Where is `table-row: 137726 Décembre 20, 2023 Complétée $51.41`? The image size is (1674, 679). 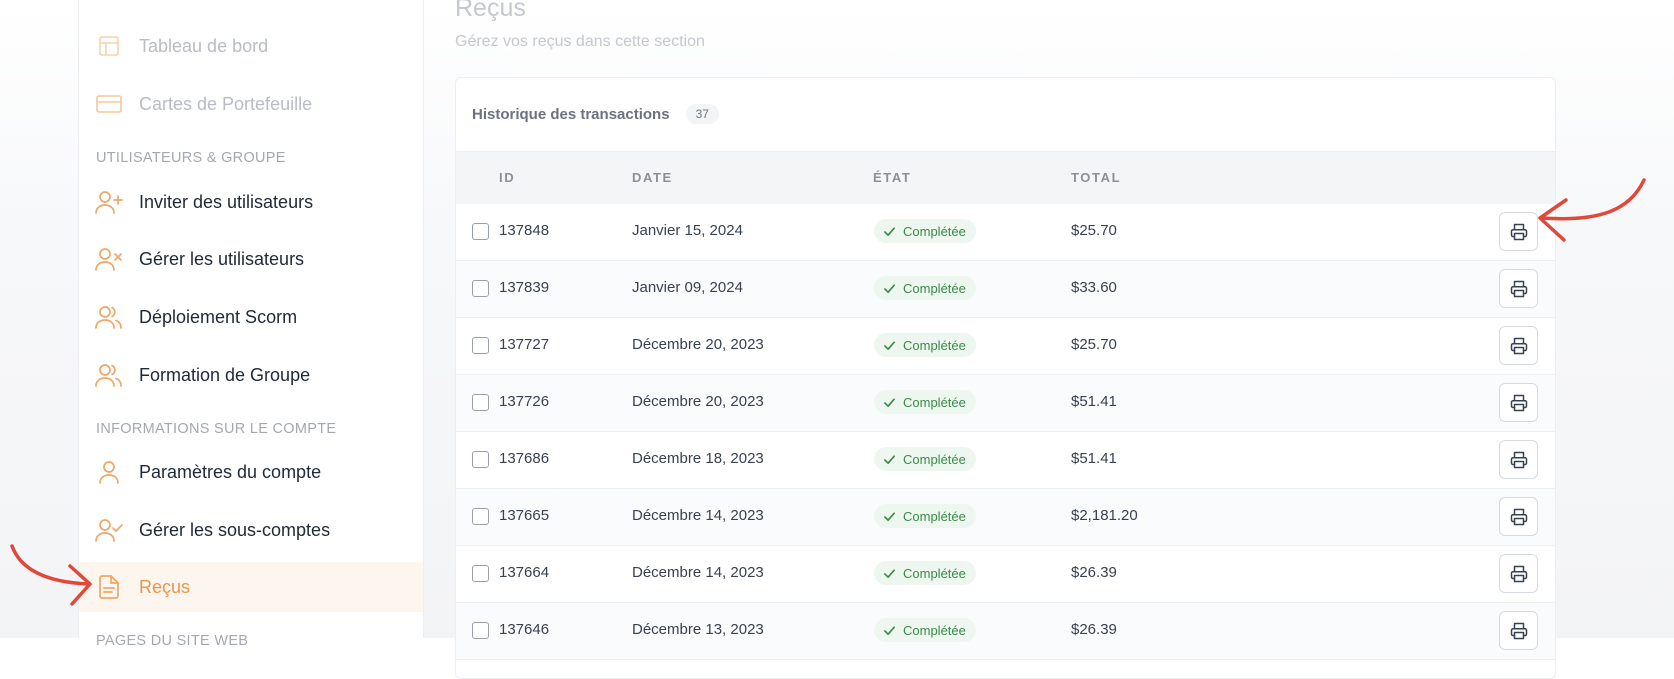
table-row: 137726 Décembre 20, 2023 Complétée $51.41 is located at coordinates (1005, 403).